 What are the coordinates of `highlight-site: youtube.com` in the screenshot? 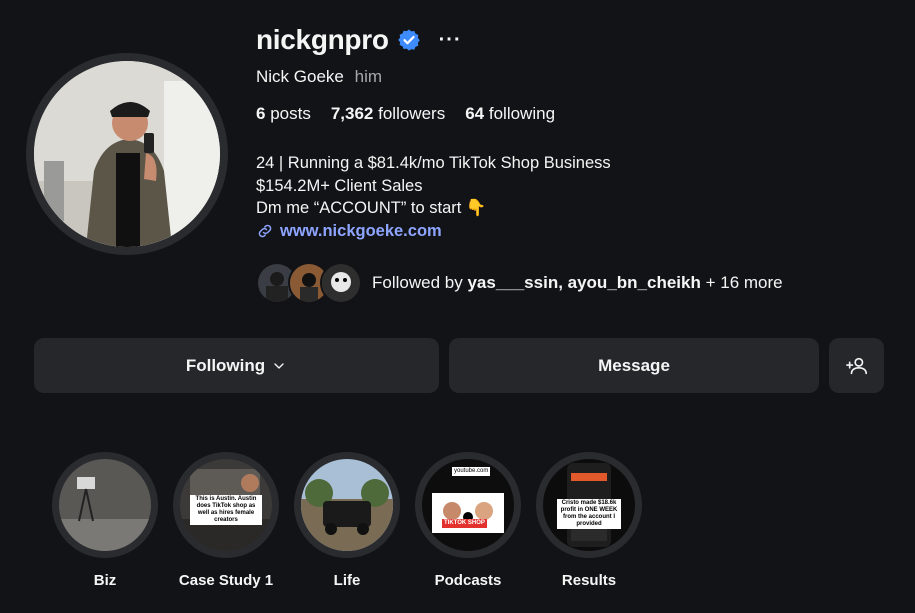 It's located at (471, 471).